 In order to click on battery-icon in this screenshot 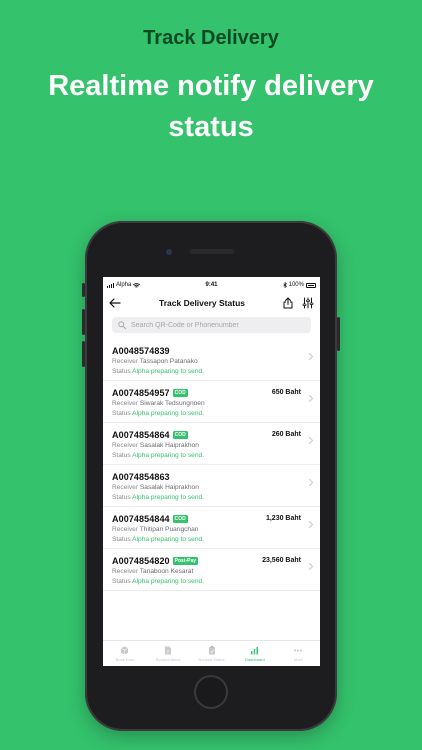, I will do `click(310, 285)`.